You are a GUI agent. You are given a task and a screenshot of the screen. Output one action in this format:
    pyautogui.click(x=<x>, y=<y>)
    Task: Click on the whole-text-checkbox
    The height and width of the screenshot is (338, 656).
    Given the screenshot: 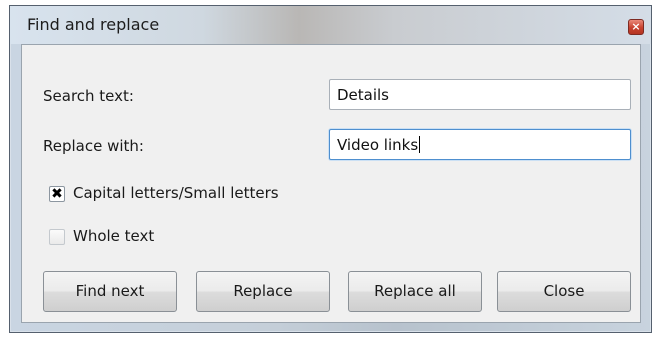 What is the action you would take?
    pyautogui.click(x=57, y=237)
    